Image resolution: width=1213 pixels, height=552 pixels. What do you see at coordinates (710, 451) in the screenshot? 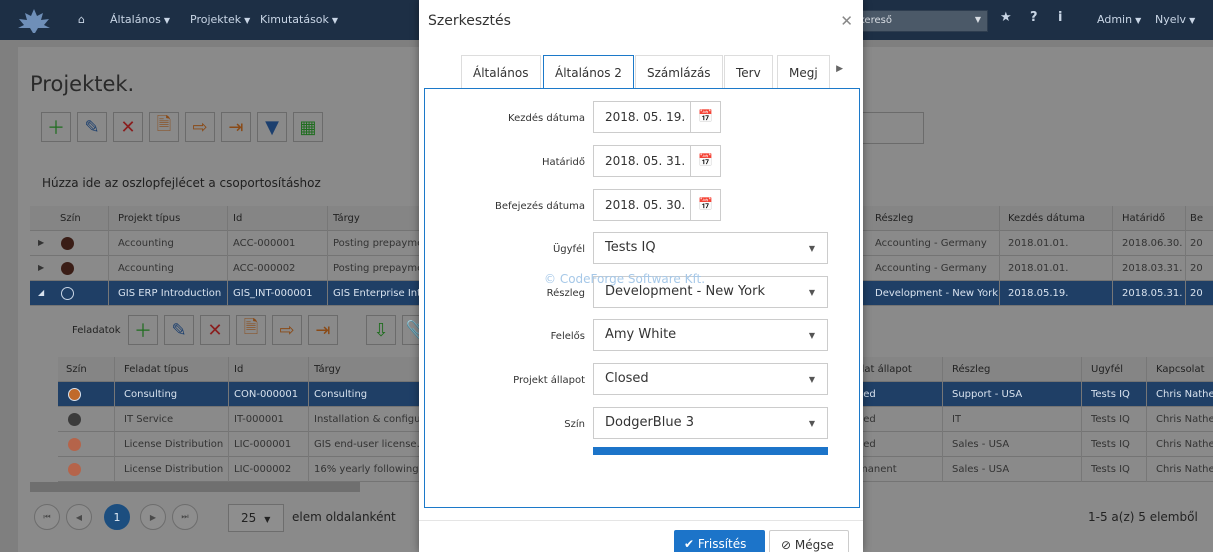
I see `color-swatch-bar` at bounding box center [710, 451].